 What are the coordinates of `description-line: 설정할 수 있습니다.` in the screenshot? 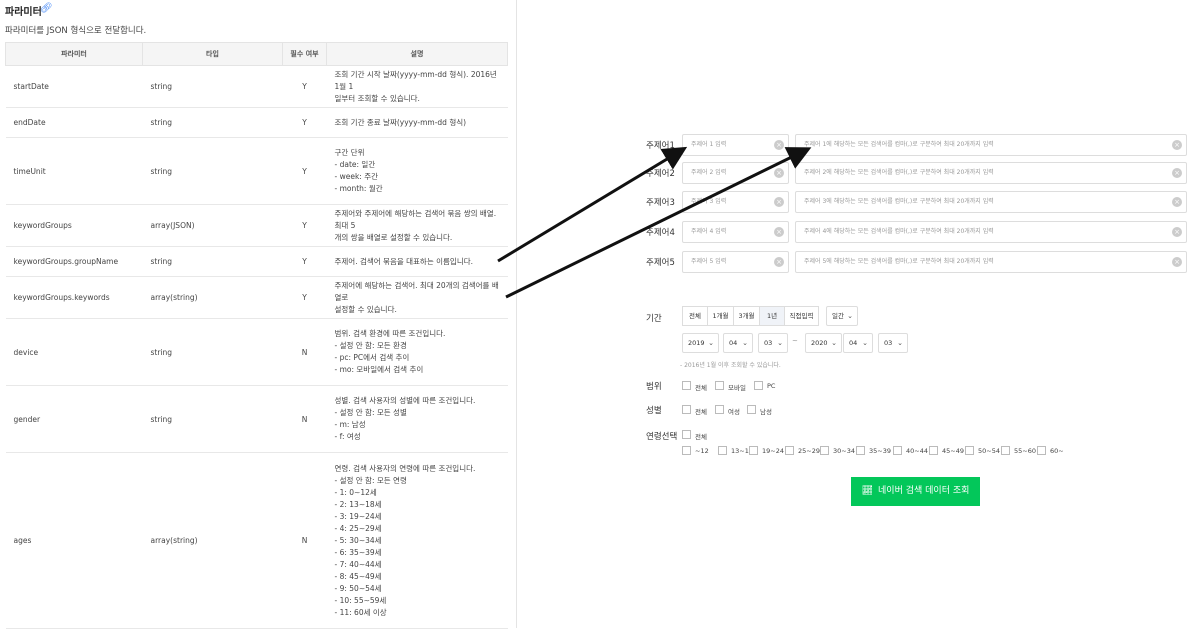 It's located at (365, 309).